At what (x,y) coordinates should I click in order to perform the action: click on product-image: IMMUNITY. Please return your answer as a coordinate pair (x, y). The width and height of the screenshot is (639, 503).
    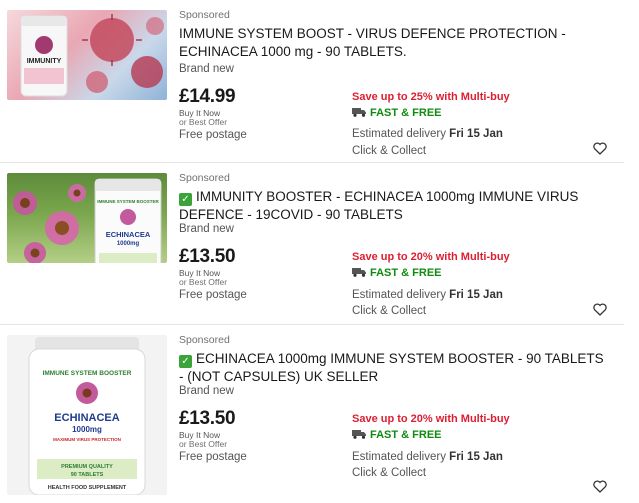
    Looking at the image, I should click on (87, 55).